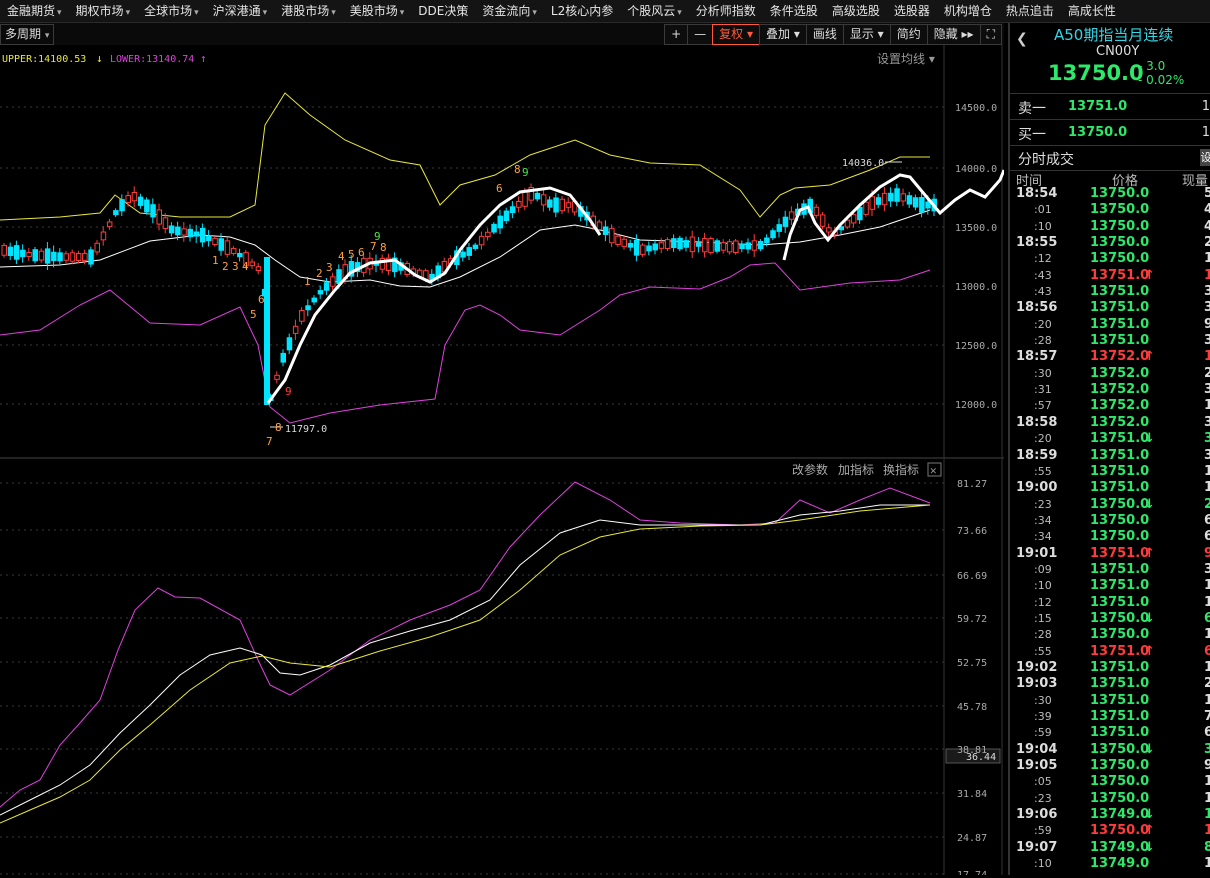  I want to click on lower-band-line, so click(465, 343).